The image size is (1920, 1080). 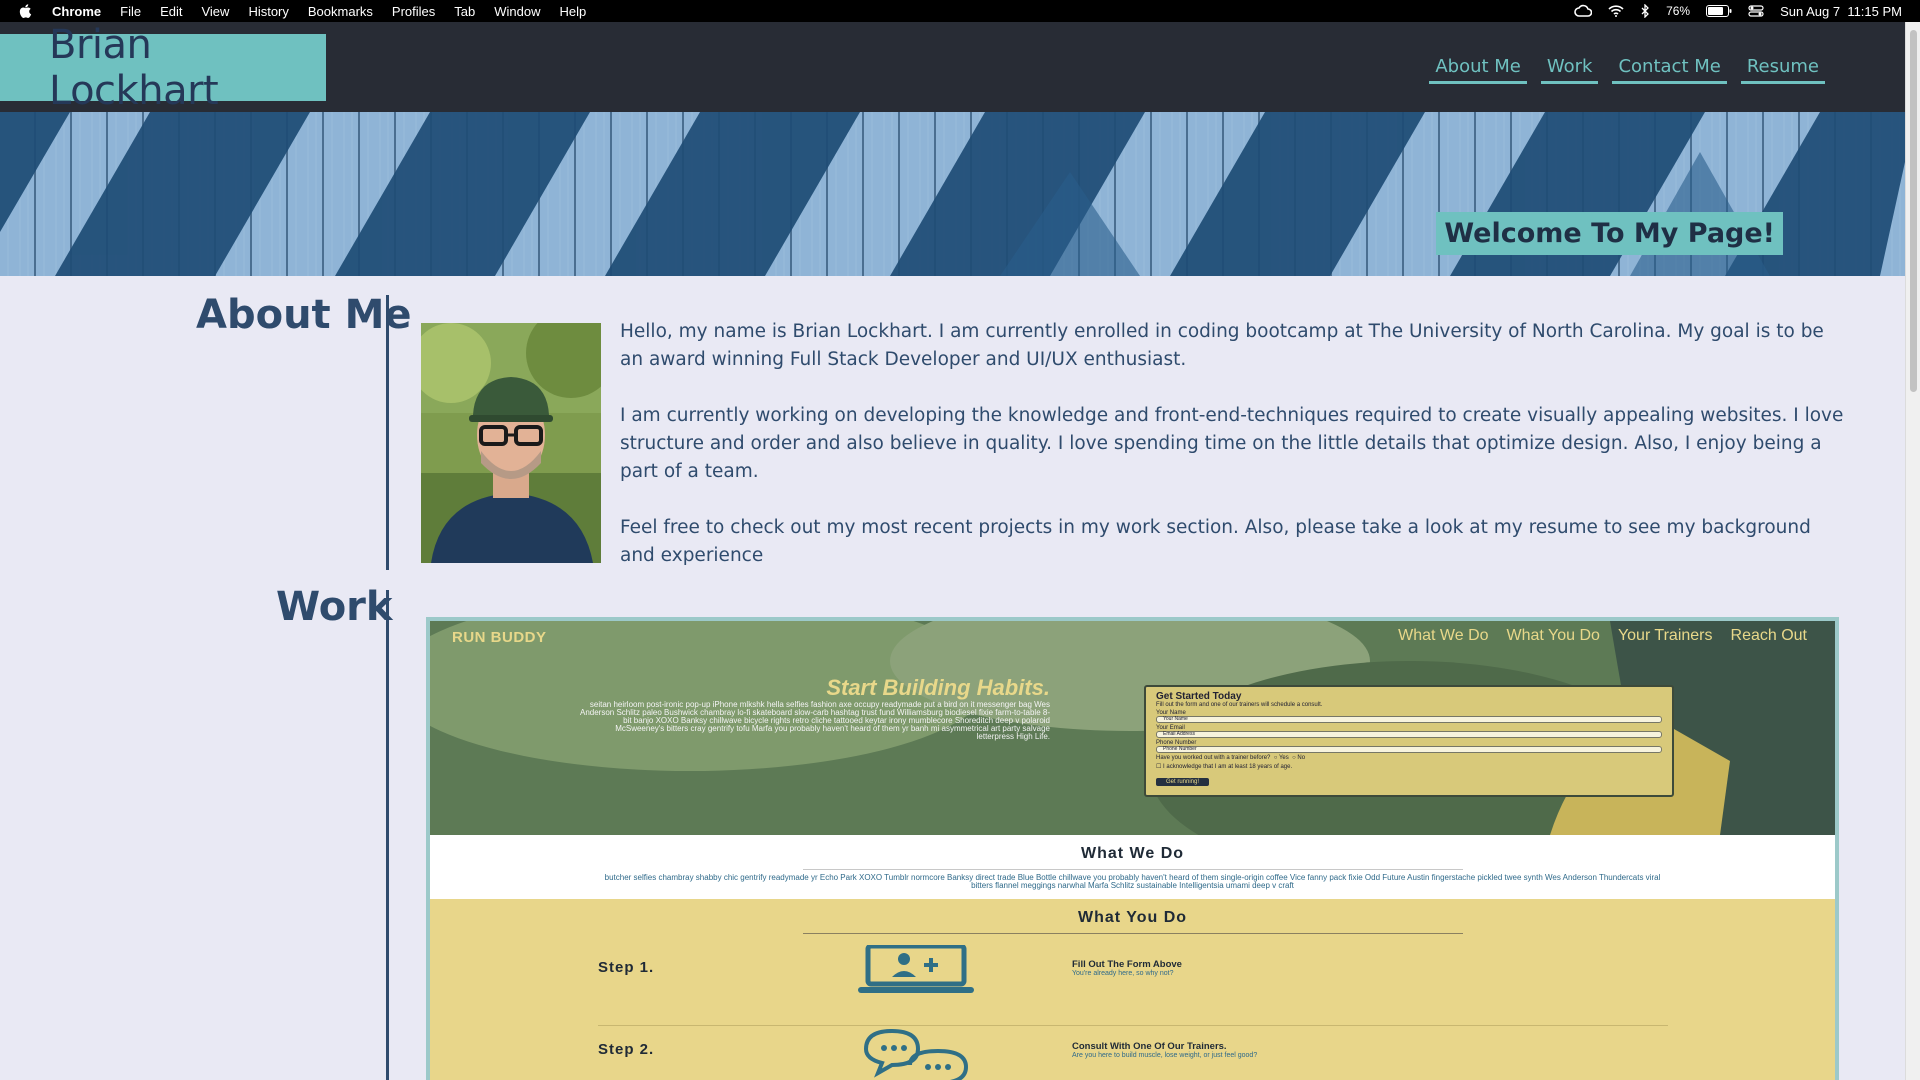 I want to click on menu-history: History, so click(x=268, y=11).